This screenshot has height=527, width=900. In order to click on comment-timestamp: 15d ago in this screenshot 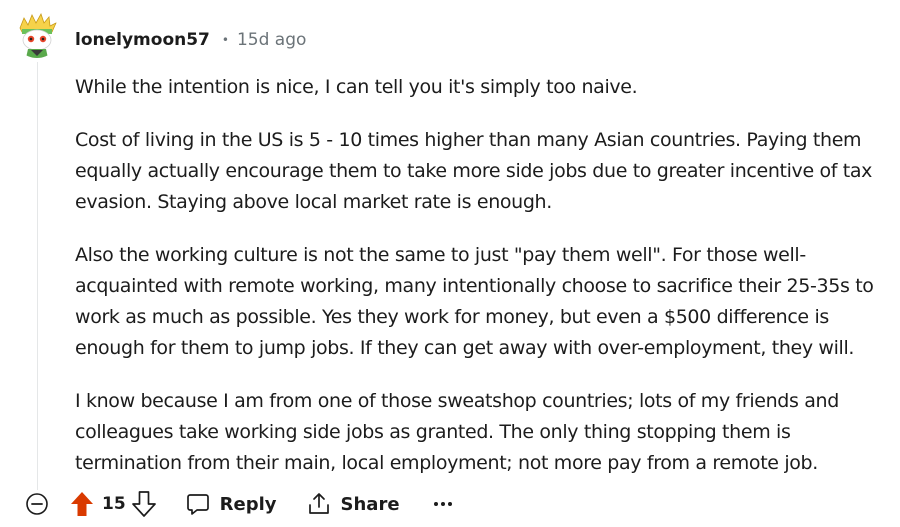, I will do `click(271, 40)`.